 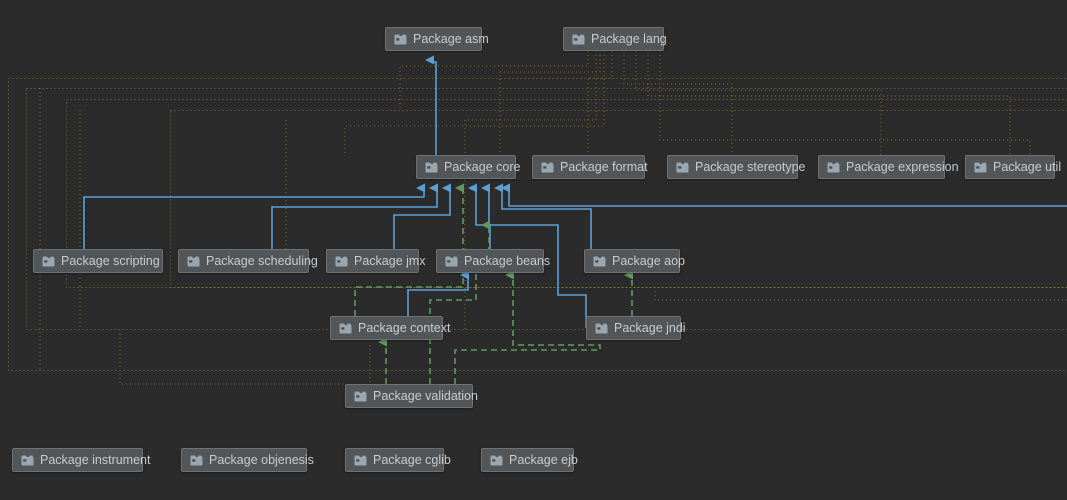 What do you see at coordinates (650, 327) in the screenshot?
I see `package-node-label: Package jndi` at bounding box center [650, 327].